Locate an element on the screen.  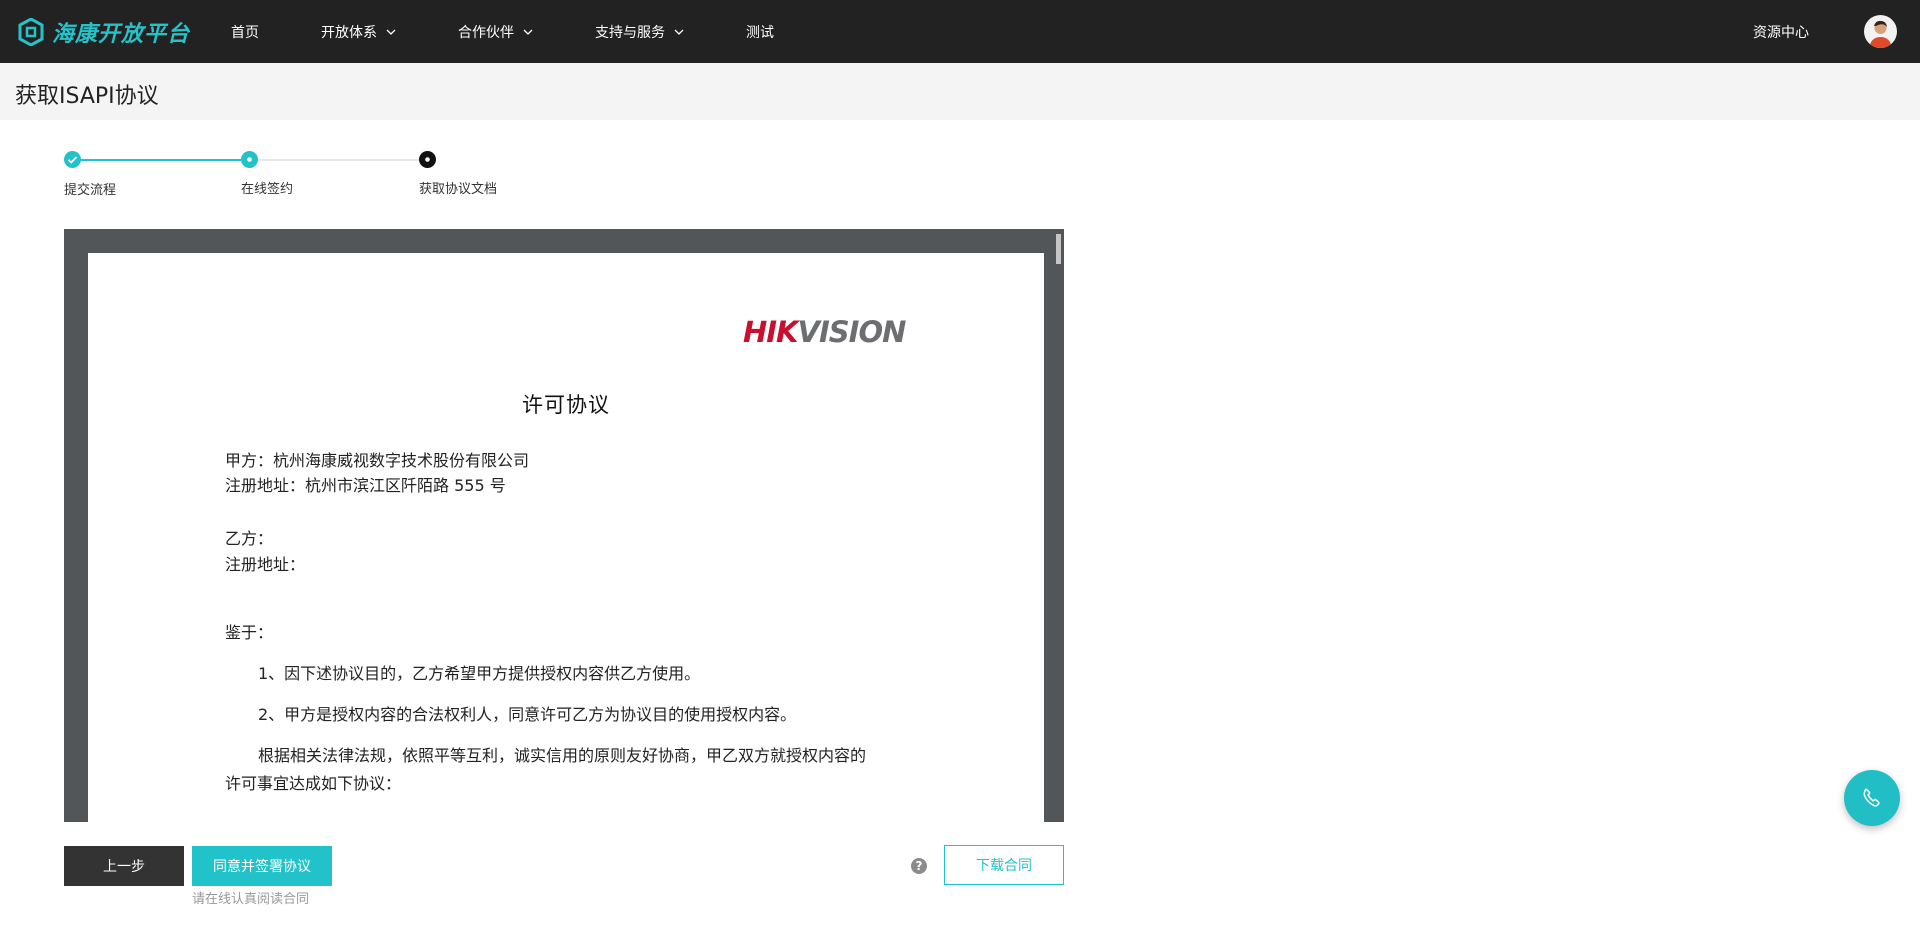
nav-label: 测试 is located at coordinates (760, 32).